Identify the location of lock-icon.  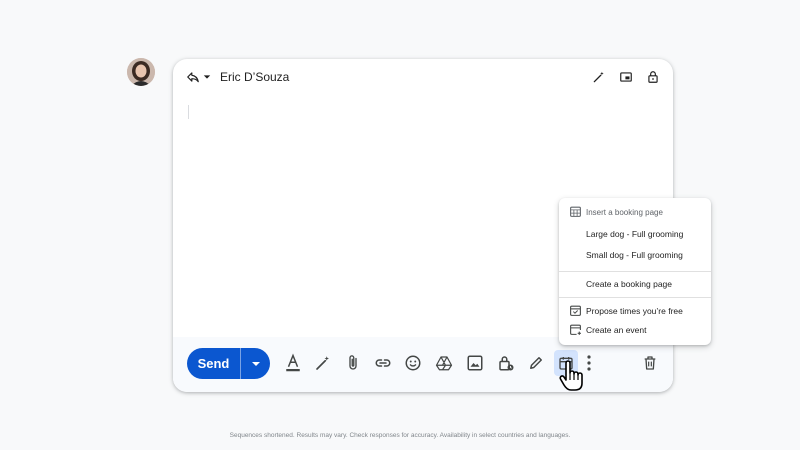
(653, 77).